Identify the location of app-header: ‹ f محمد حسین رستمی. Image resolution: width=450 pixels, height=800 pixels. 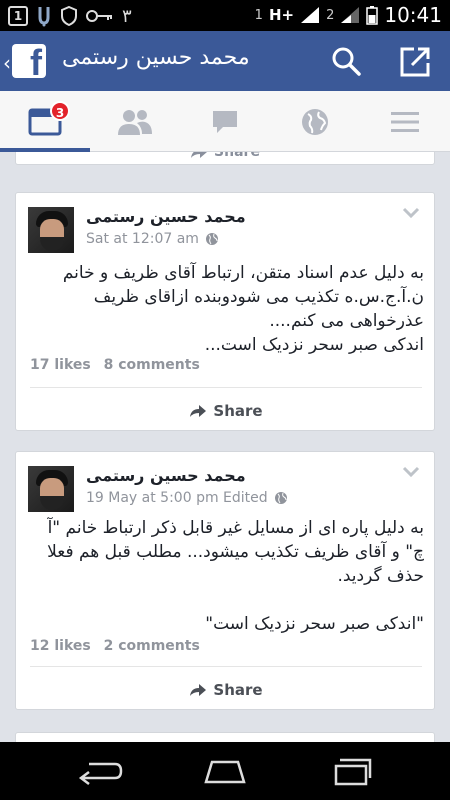
(225, 61).